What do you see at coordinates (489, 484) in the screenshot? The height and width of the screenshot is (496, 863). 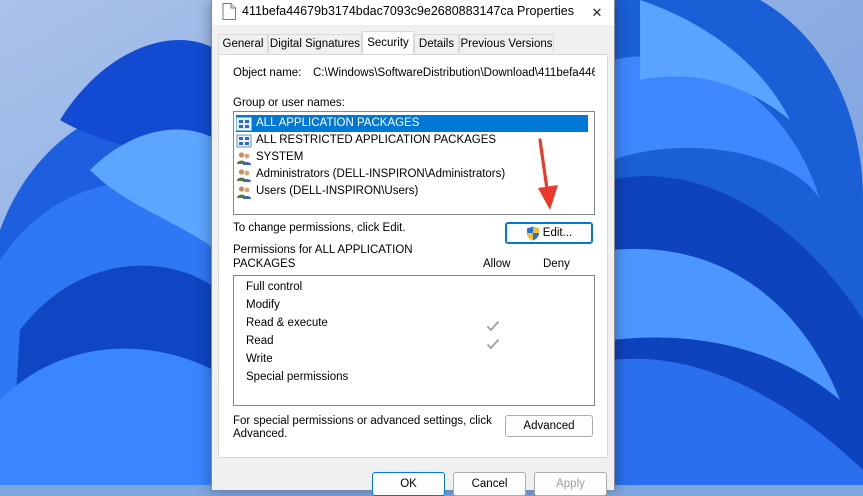 I see `cancel-button: Cancel` at bounding box center [489, 484].